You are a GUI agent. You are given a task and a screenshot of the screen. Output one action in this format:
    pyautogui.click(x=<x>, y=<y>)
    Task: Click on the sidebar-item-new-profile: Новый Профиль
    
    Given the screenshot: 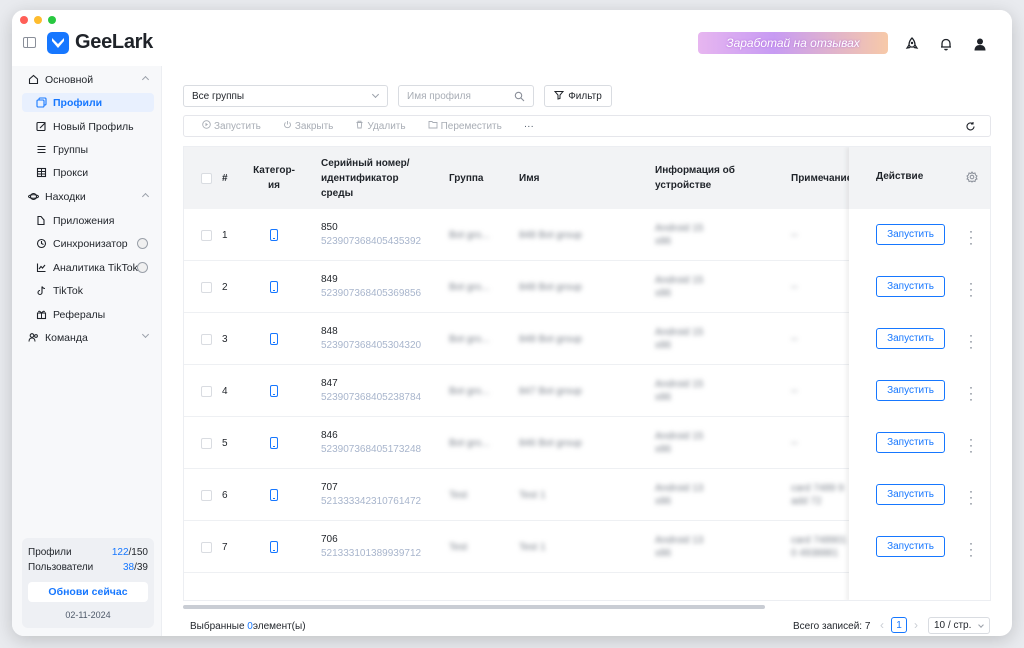 What is the action you would take?
    pyautogui.click(x=88, y=126)
    